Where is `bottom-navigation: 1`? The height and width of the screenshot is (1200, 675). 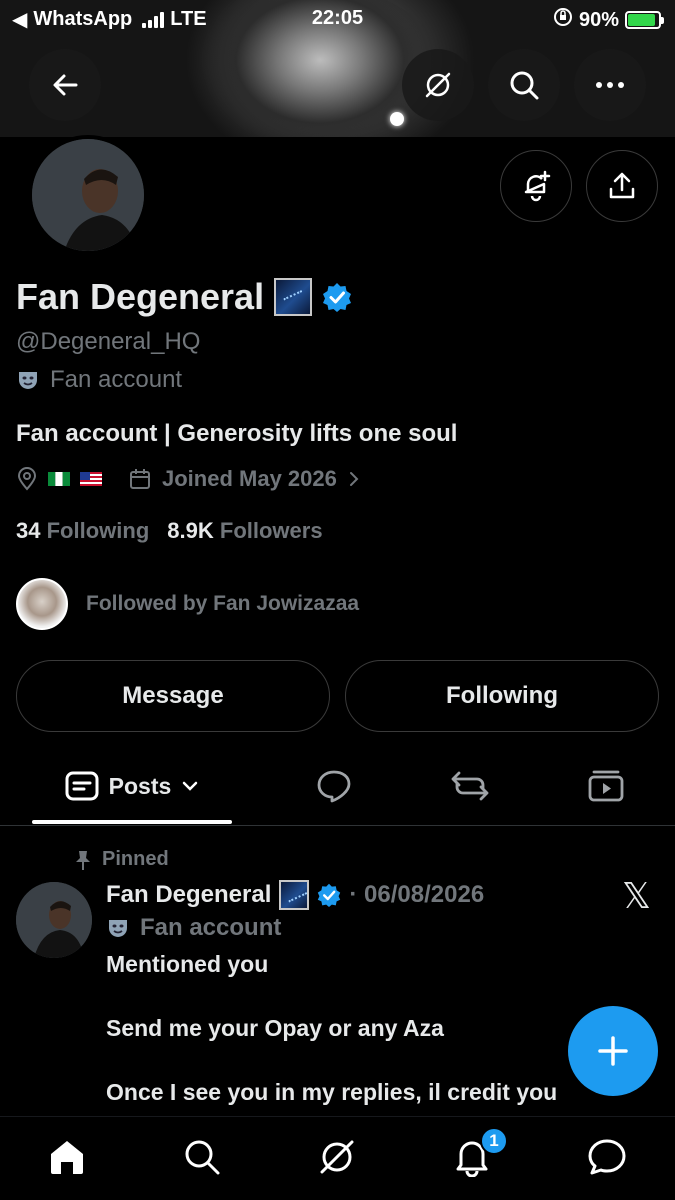 bottom-navigation: 1 is located at coordinates (337, 1158).